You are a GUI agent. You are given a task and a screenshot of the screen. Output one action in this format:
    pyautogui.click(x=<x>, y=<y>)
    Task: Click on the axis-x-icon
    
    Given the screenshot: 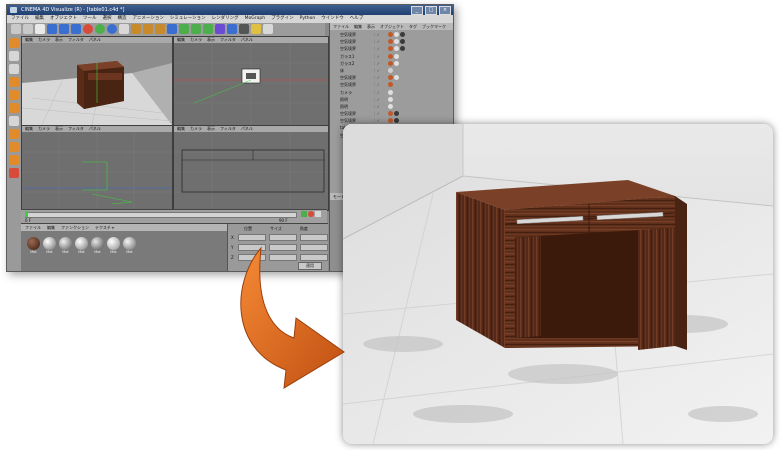 What is the action you would take?
    pyautogui.click(x=88, y=29)
    